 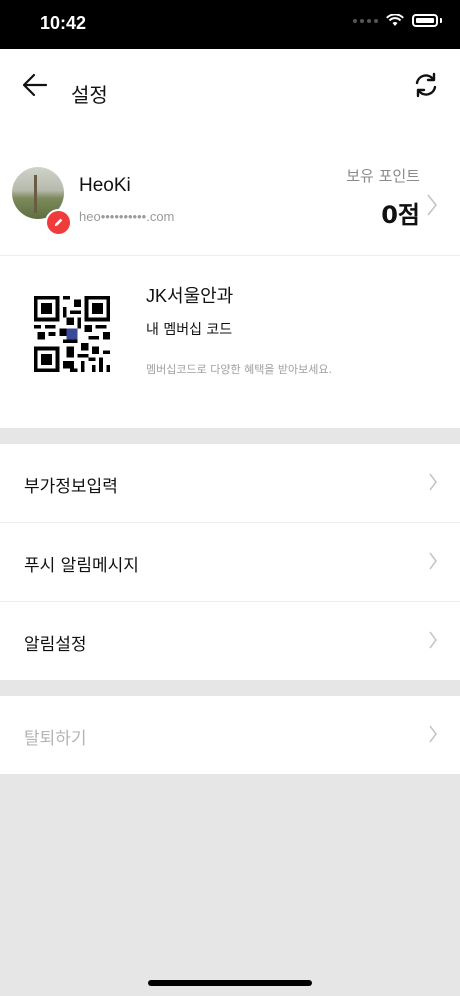 I want to click on wifi-icon, so click(x=395, y=20).